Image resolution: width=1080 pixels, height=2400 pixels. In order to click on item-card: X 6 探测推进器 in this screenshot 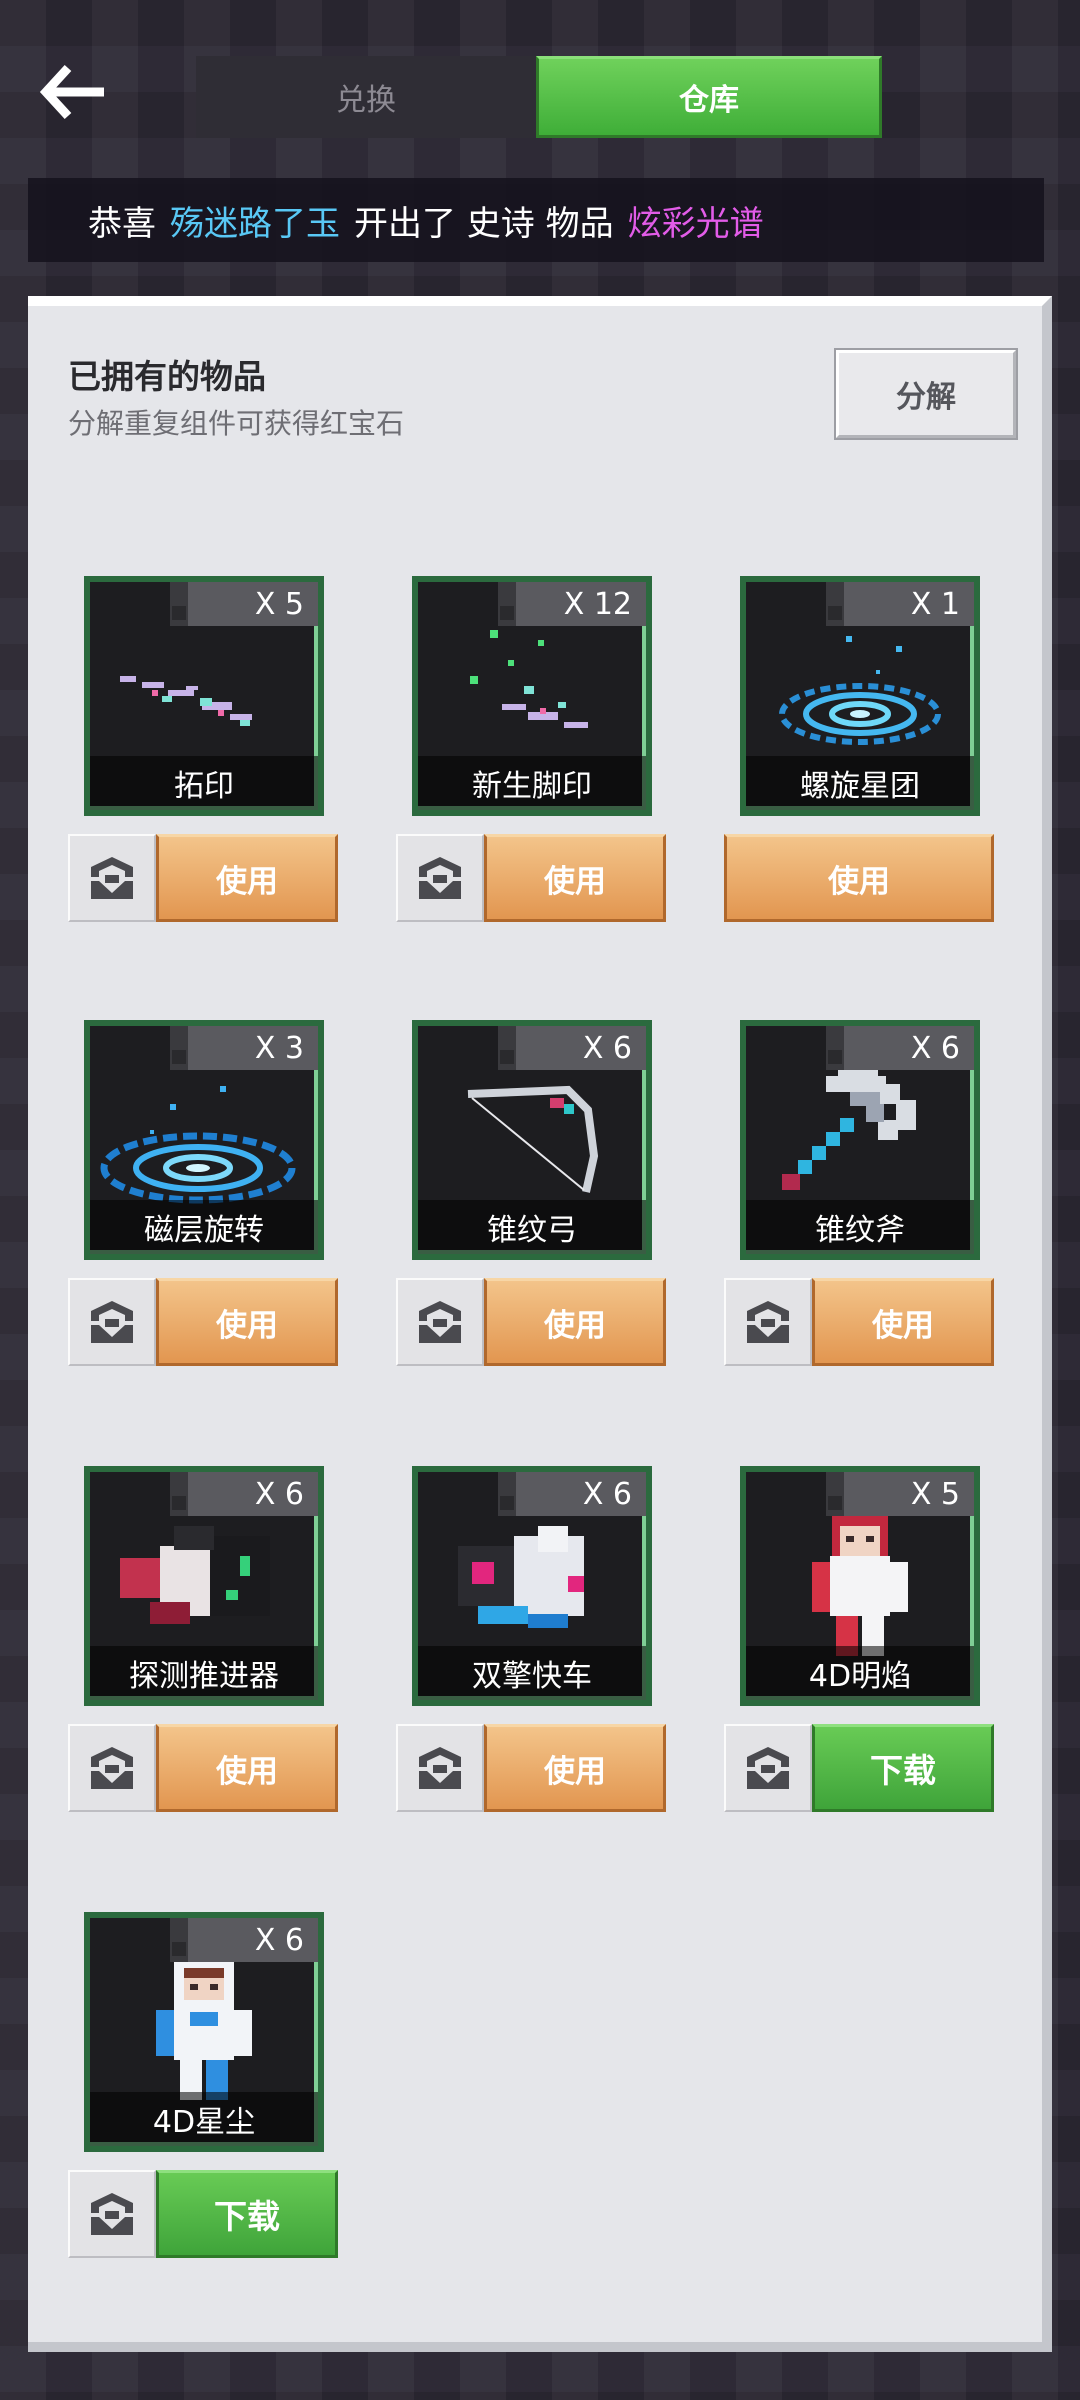, I will do `click(204, 1586)`.